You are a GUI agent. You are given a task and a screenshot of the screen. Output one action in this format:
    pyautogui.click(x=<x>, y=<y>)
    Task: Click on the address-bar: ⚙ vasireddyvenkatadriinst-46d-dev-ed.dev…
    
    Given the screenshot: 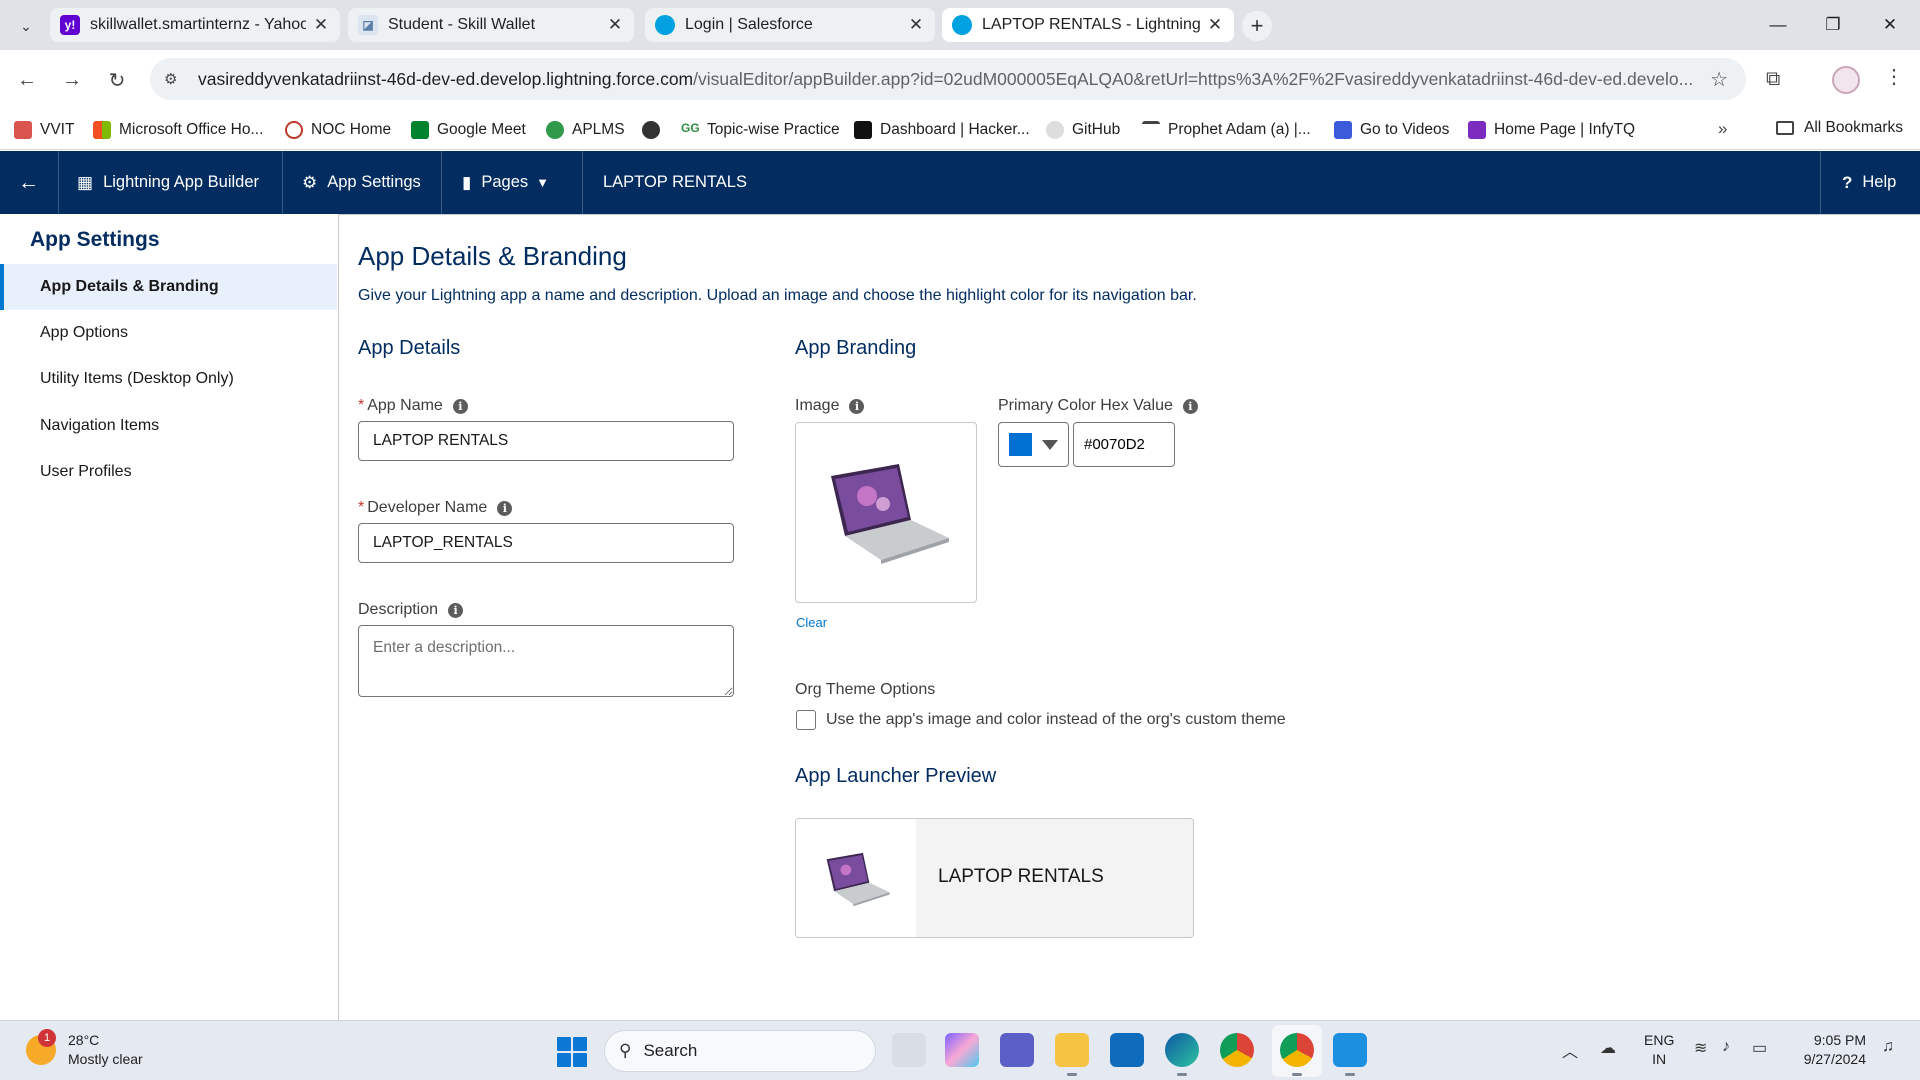 What is the action you would take?
    pyautogui.click(x=948, y=79)
    